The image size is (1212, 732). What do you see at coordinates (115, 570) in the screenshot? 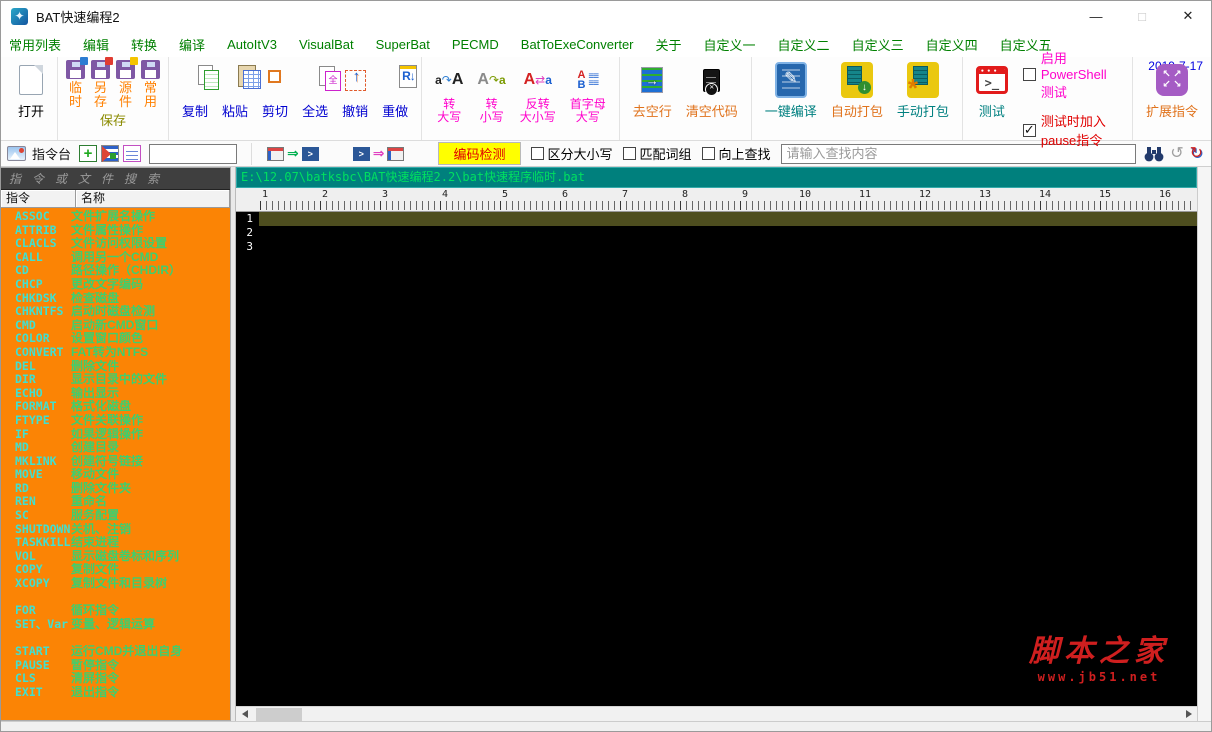
I see `command-row: COPY 复制文件` at bounding box center [115, 570].